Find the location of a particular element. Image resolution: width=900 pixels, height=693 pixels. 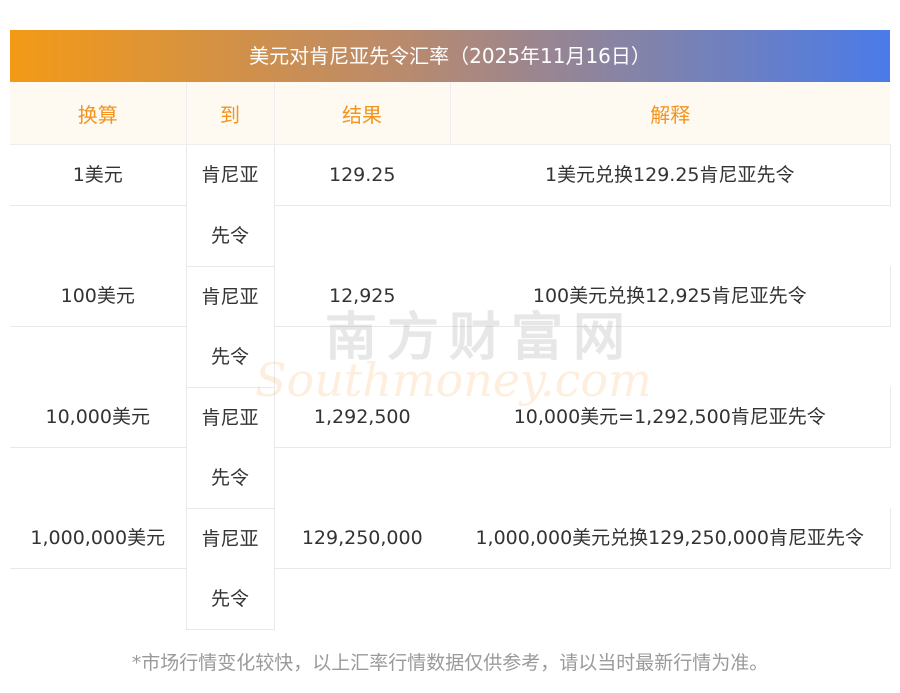

table-row: 100美元 肯尼亚 12,925 100美元兑换12,925肯尼亚先令 is located at coordinates (450, 296).